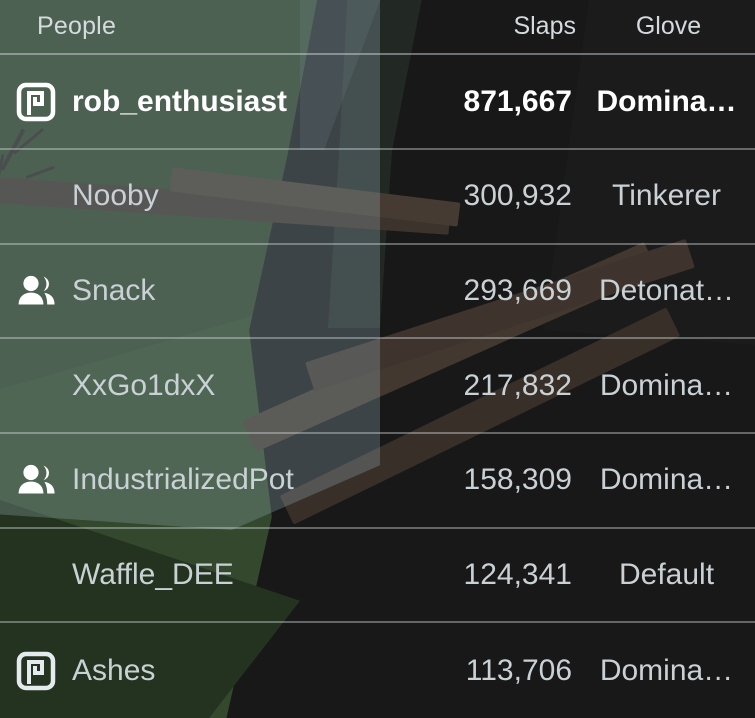 Image resolution: width=755 pixels, height=718 pixels. Describe the element at coordinates (144, 385) in the screenshot. I see `player-name: XxGo1dxX` at that location.